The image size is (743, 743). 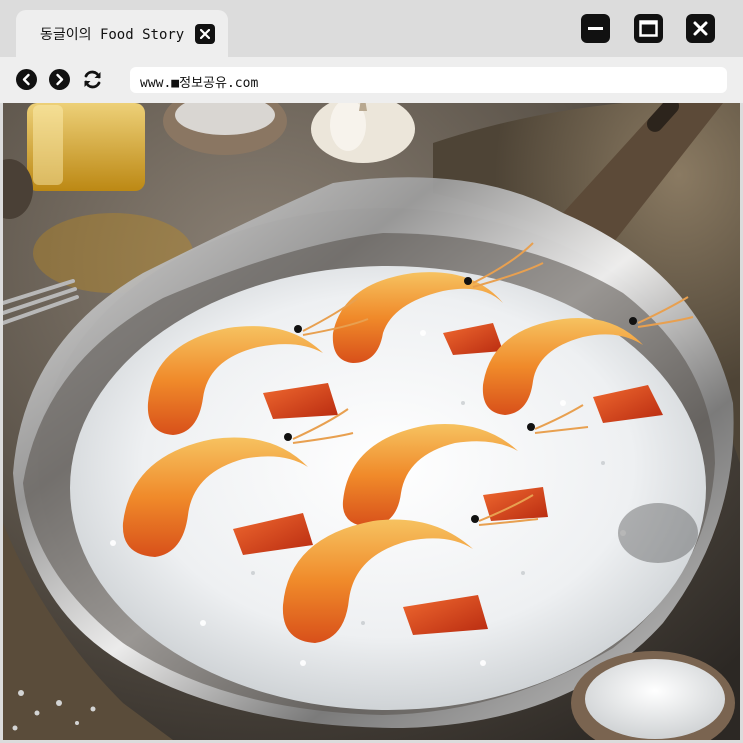 What do you see at coordinates (199, 83) in the screenshot?
I see `url-text: www.■정보공유.com` at bounding box center [199, 83].